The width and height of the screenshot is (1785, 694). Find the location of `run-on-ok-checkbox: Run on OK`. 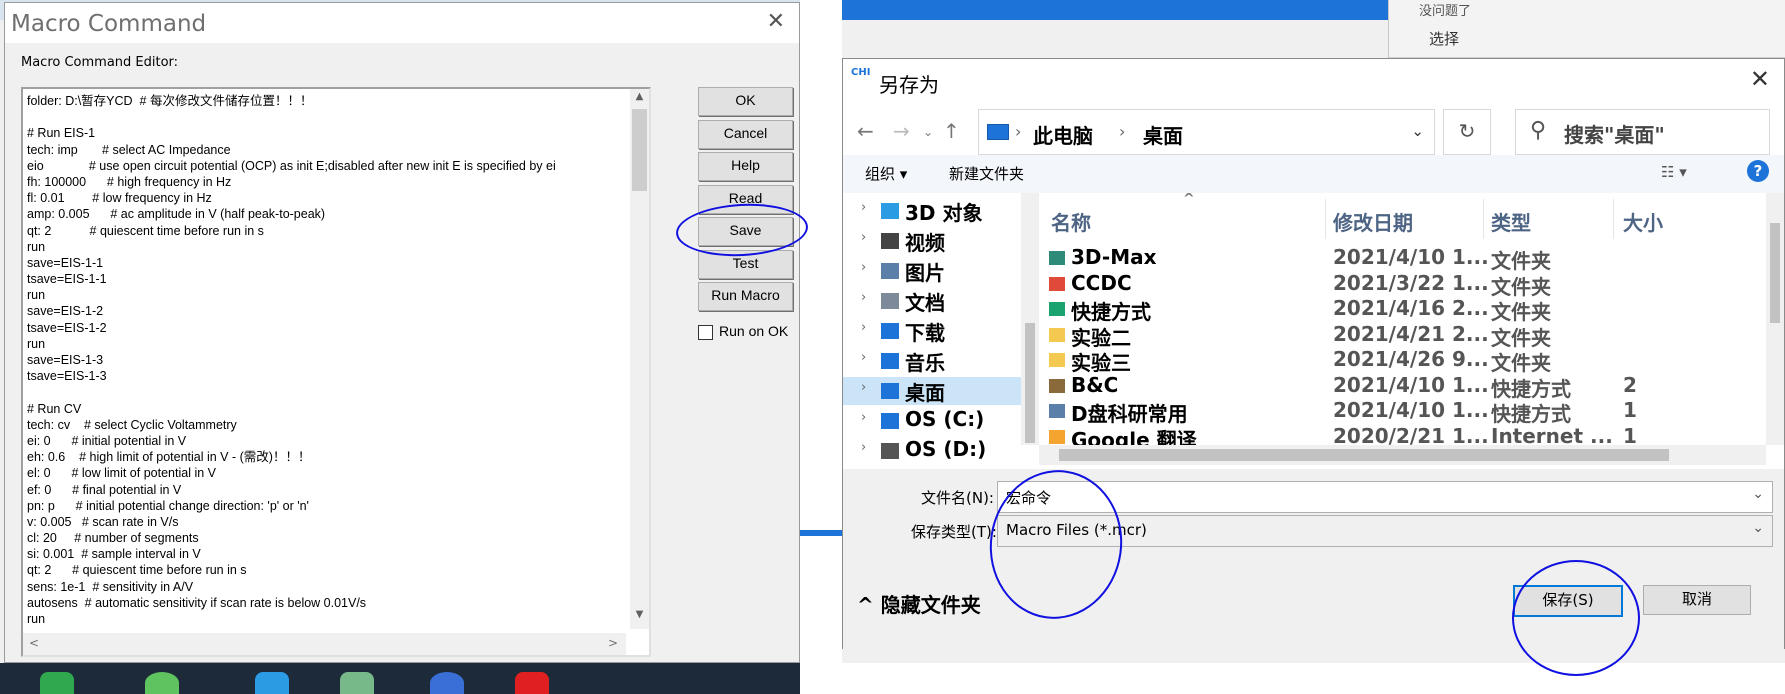

run-on-ok-checkbox: Run on OK is located at coordinates (743, 331).